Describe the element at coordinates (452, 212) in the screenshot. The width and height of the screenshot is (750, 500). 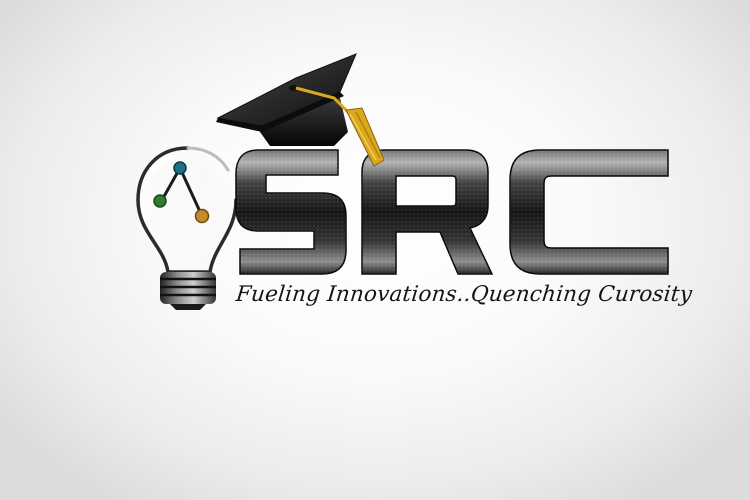
I see `src-wordmark` at that location.